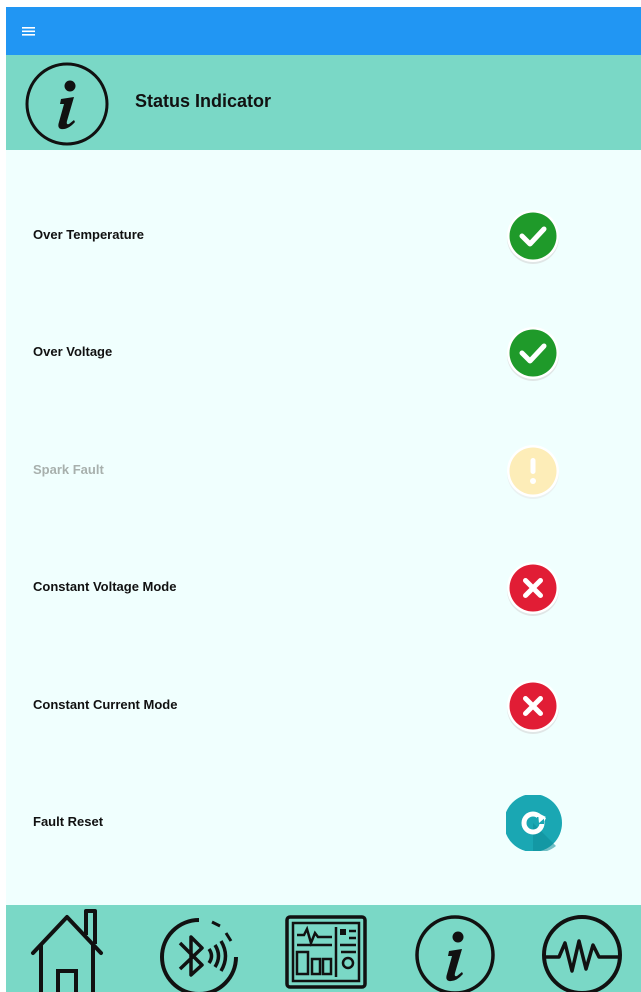 The image size is (641, 992). What do you see at coordinates (323, 31) in the screenshot?
I see `app-bar` at bounding box center [323, 31].